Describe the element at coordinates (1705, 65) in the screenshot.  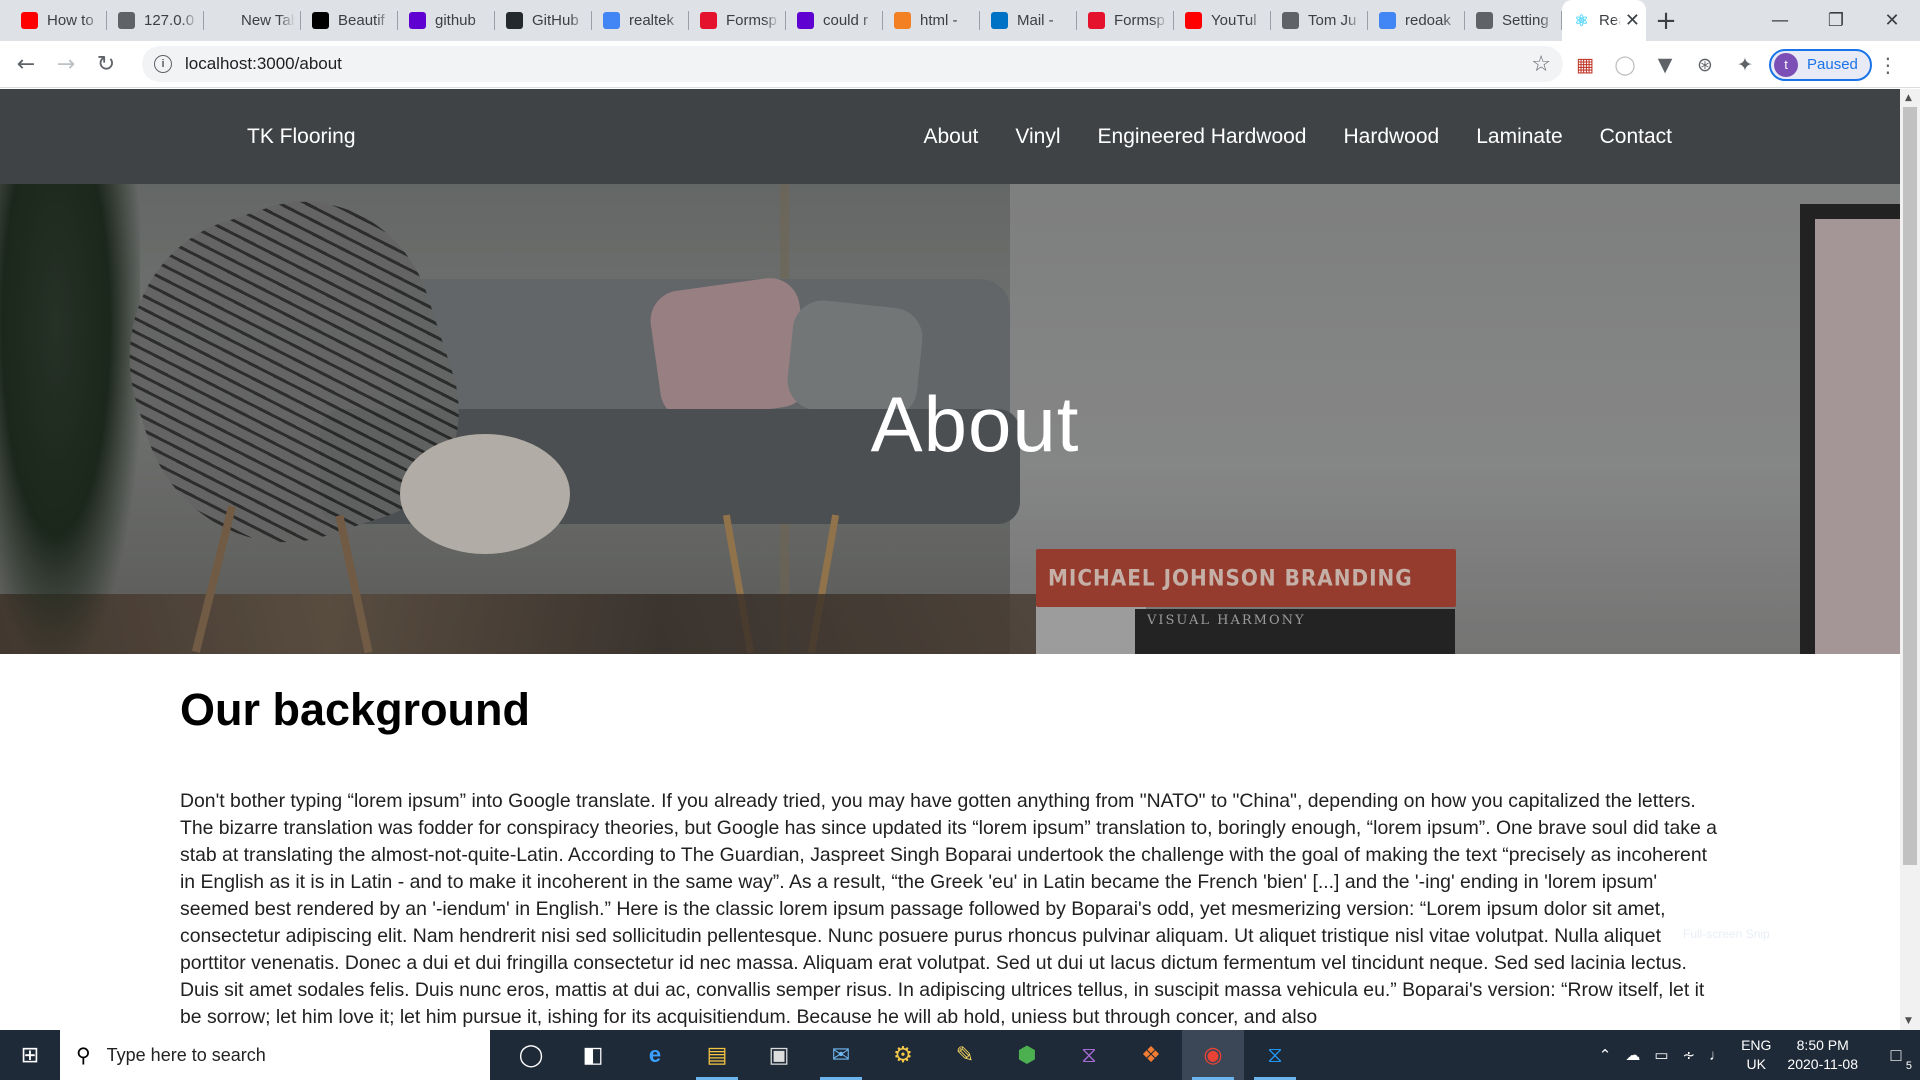
I see `extension-sync-icon: ⊛` at that location.